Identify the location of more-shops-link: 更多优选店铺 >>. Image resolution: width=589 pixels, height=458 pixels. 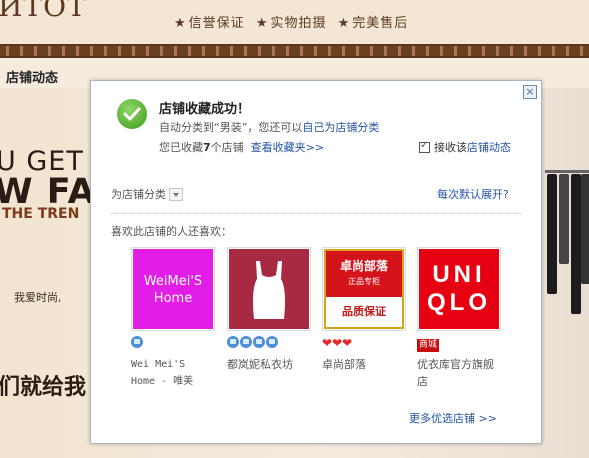
(453, 418).